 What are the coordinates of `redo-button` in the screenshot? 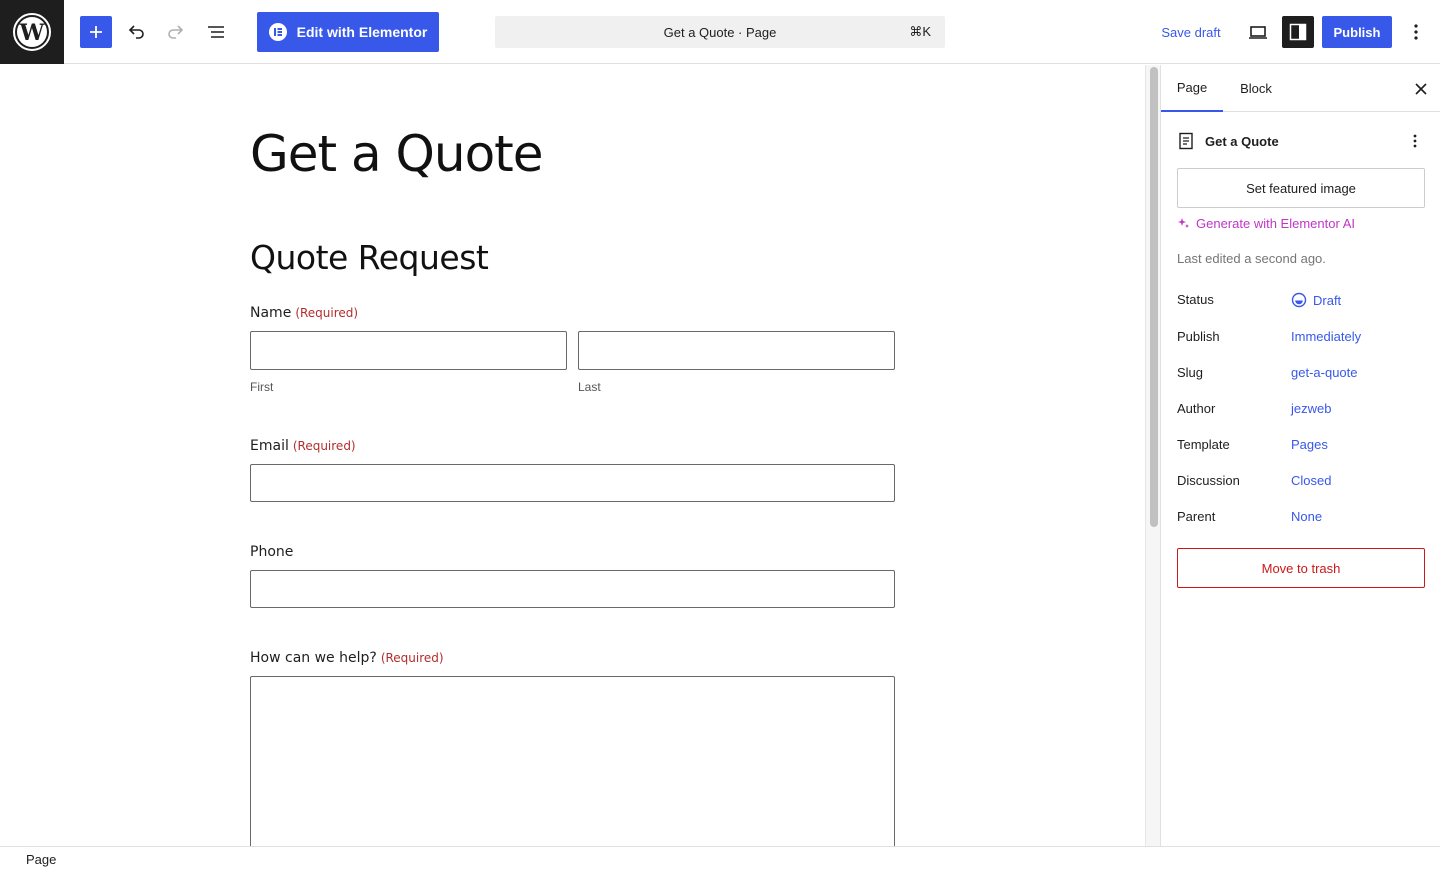 It's located at (176, 32).